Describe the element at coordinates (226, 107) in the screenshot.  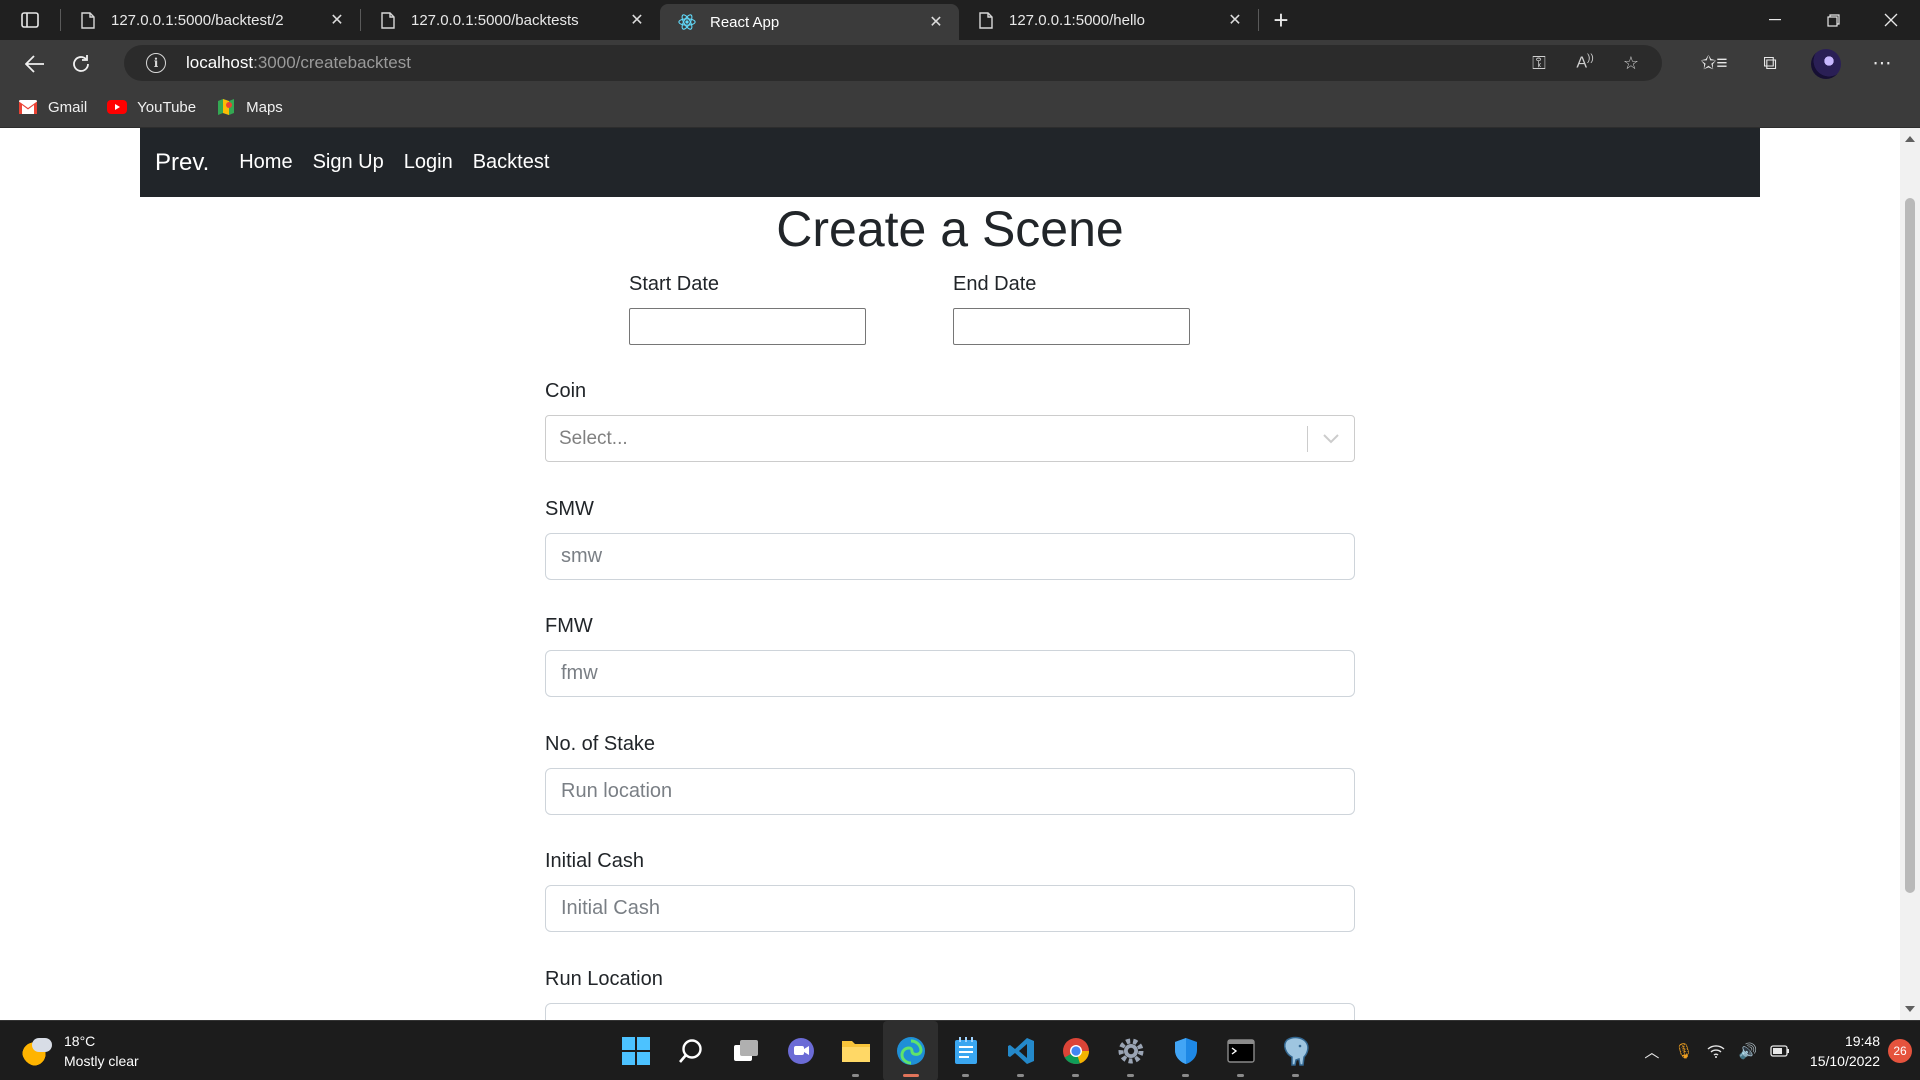
I see `maps-icon` at that location.